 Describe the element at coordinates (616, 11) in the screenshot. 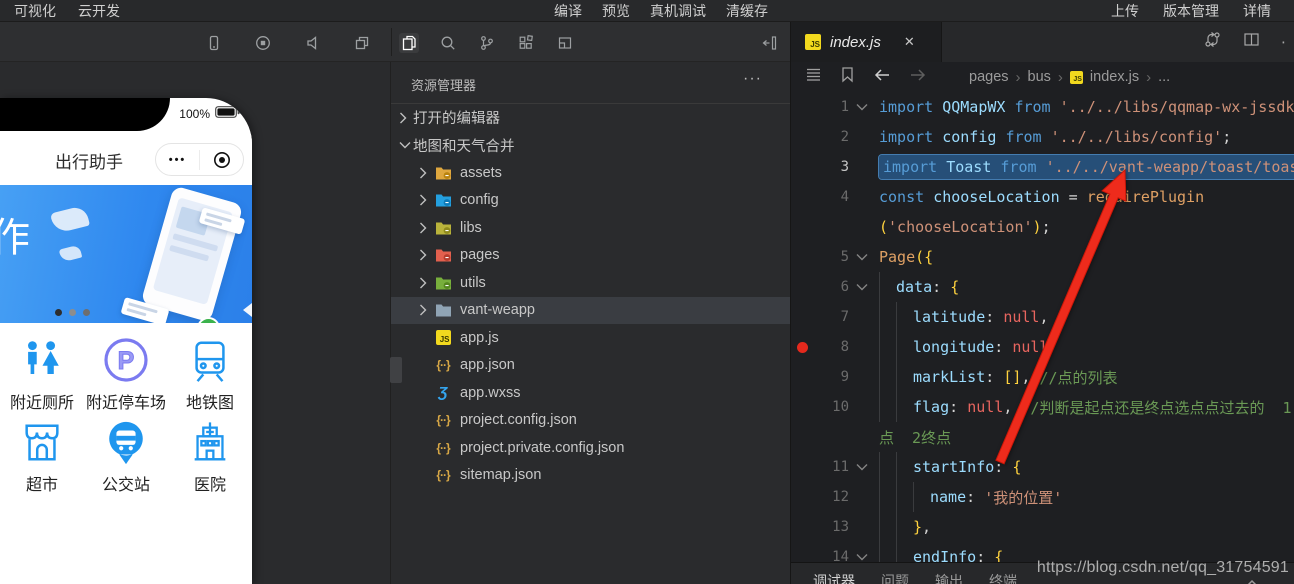

I see `menu-item-预览: 预览` at that location.